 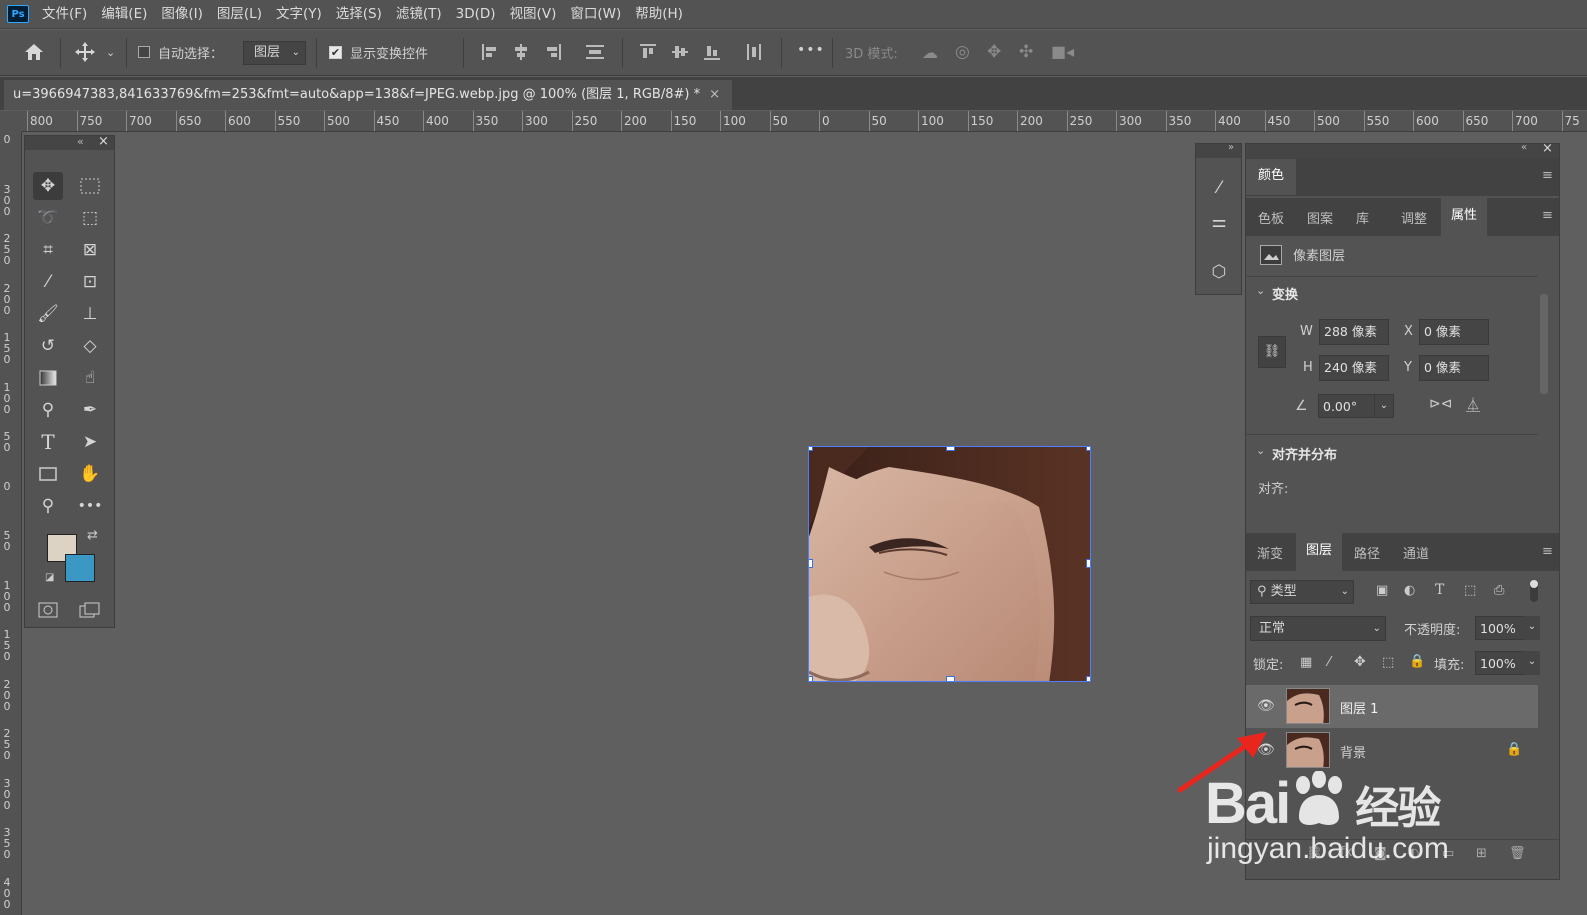 What do you see at coordinates (490, 54) in the screenshot?
I see `align-left-icon` at bounding box center [490, 54].